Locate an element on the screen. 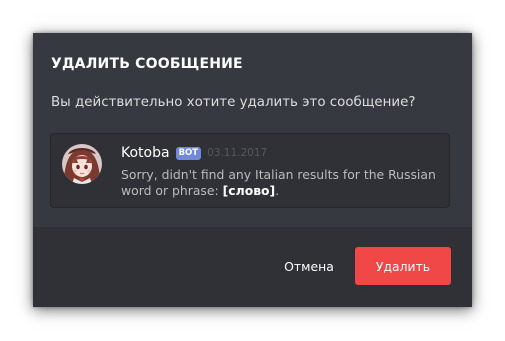 The image size is (505, 341). anime-girl-avatar-icon is located at coordinates (82, 164).